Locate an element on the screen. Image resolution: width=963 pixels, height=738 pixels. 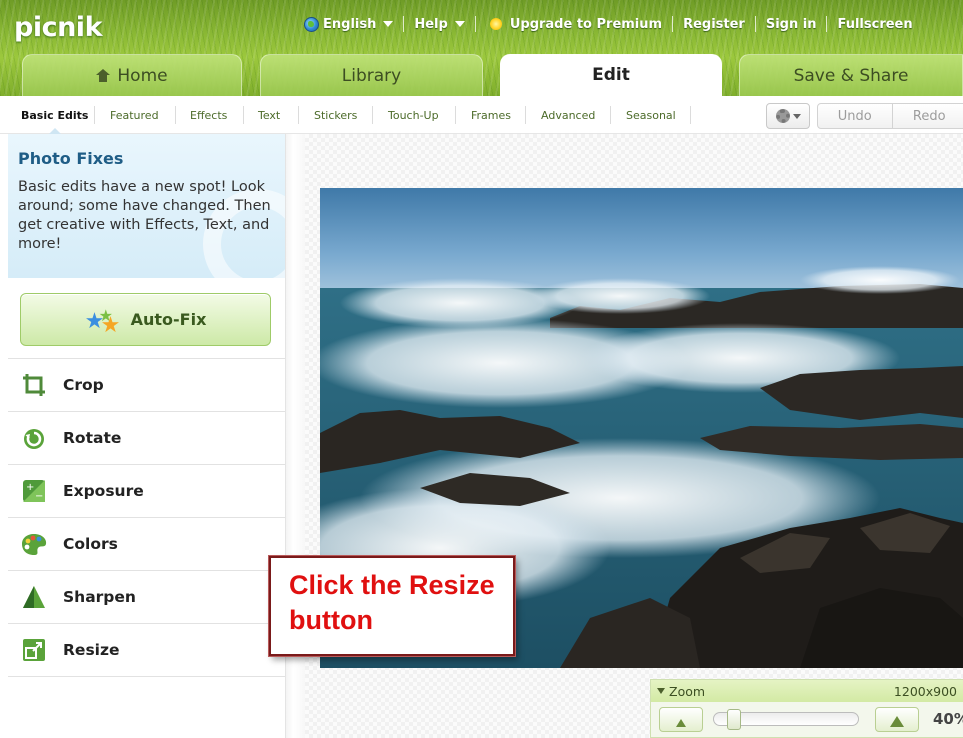
help-label: Help is located at coordinates (431, 24).